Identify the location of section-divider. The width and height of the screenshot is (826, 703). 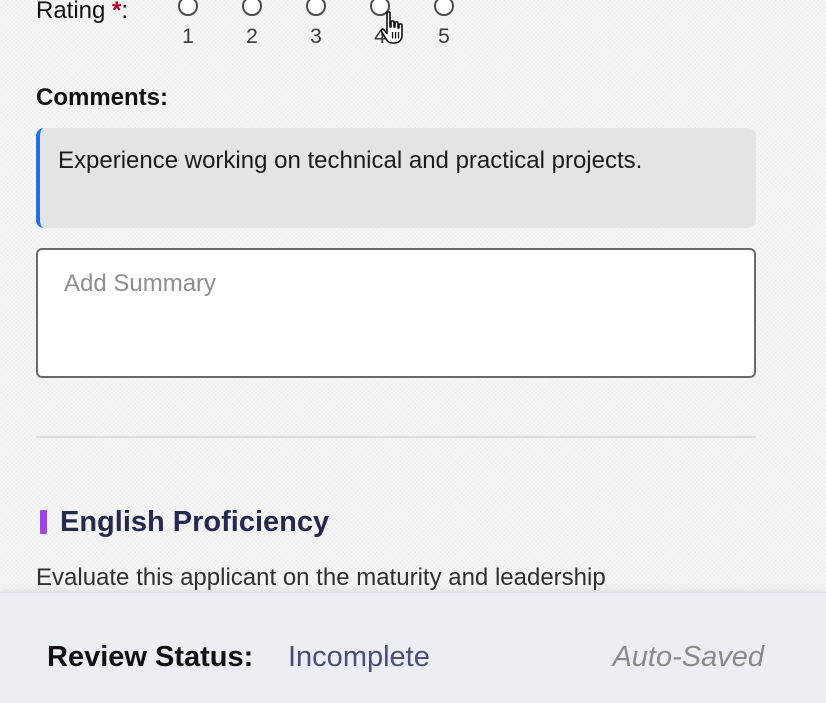
(396, 437).